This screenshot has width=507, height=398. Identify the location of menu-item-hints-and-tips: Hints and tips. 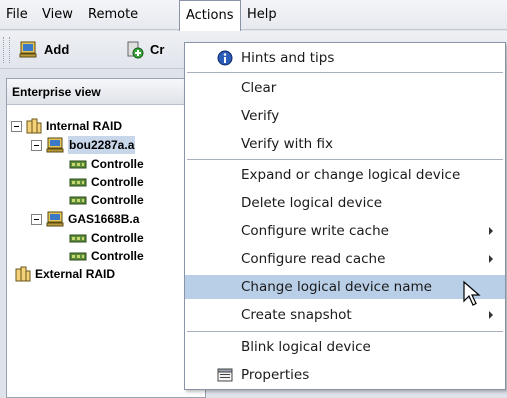
(345, 58).